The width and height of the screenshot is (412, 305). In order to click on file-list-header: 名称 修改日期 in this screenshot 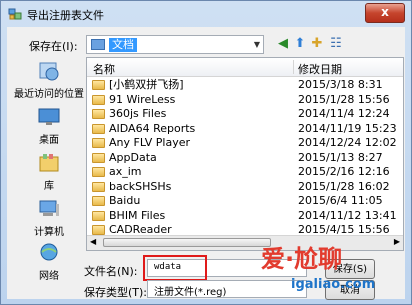, I will do `click(245, 67)`.